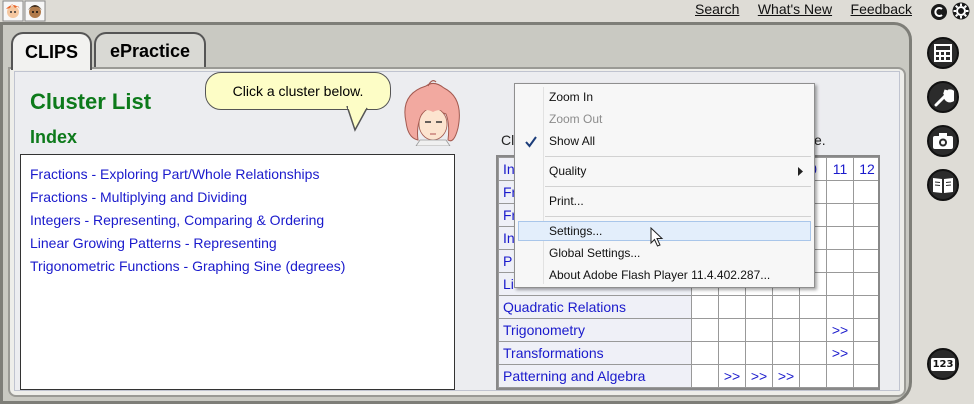  What do you see at coordinates (595, 307) in the screenshot?
I see `grid-topic-quadratic-relations: Quadratic Relations` at bounding box center [595, 307].